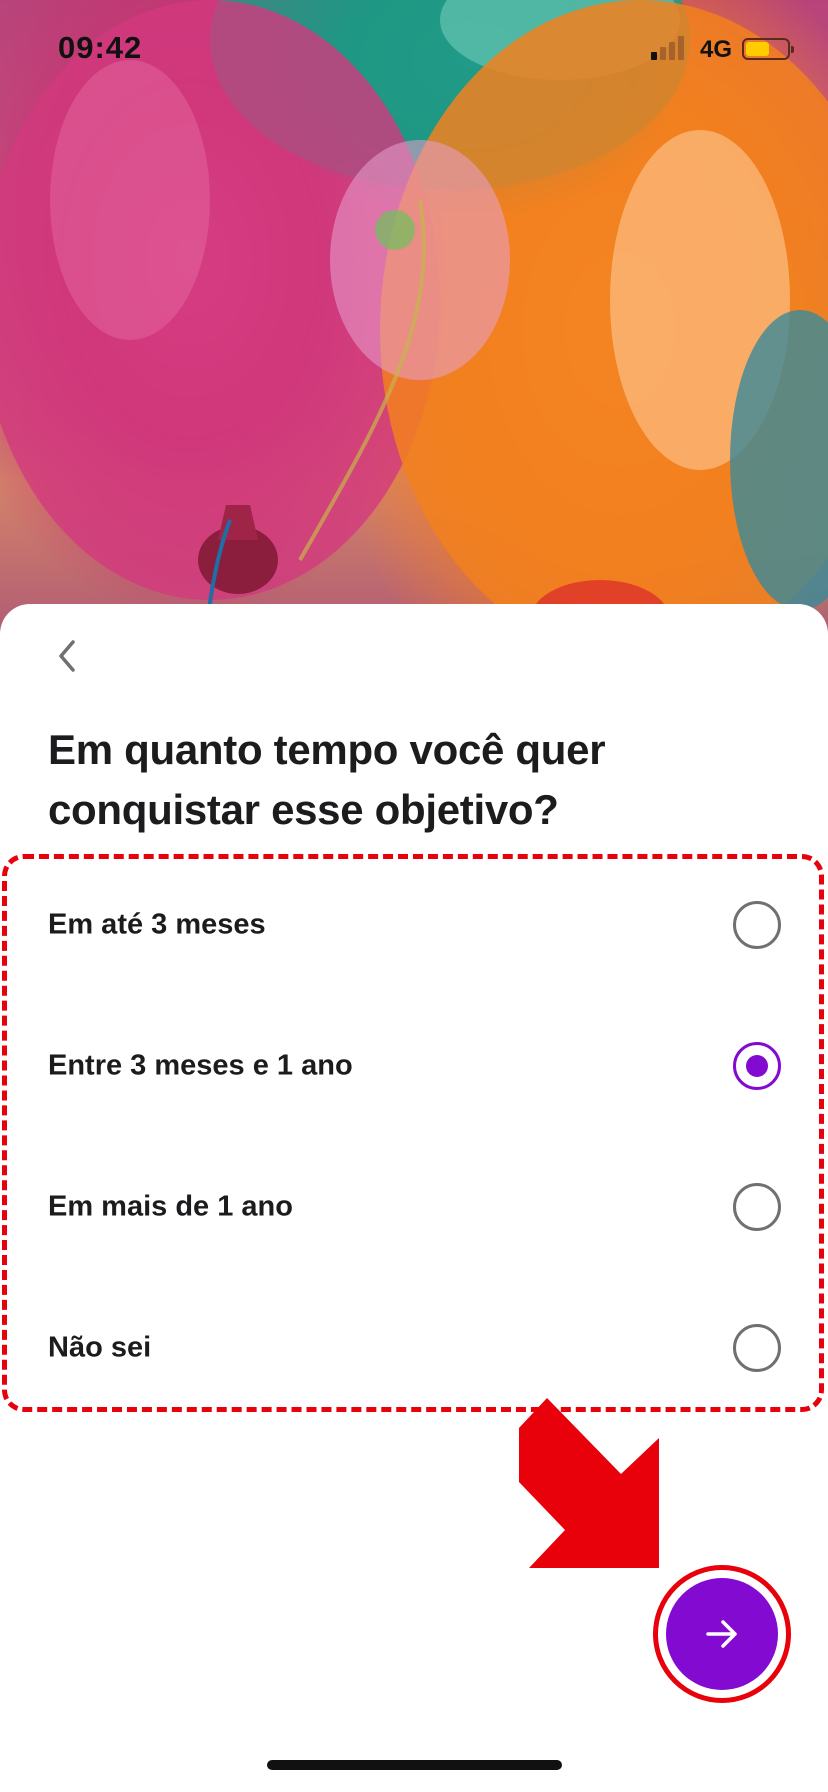 The image size is (828, 1792). I want to click on arrow-right-icon, so click(721, 1634).